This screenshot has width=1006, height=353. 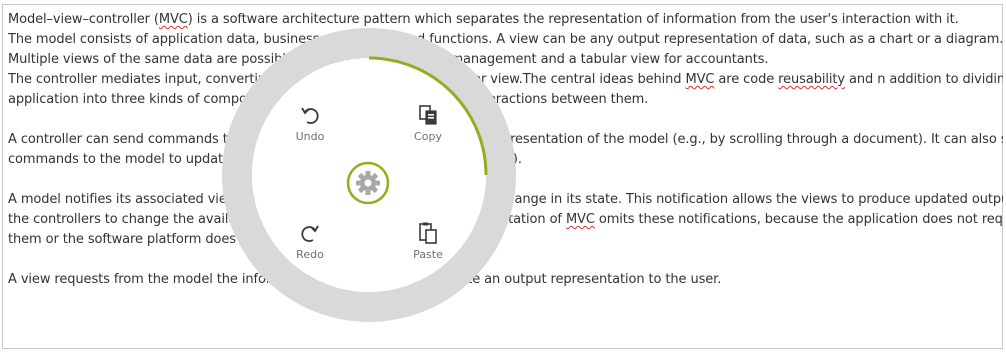 I want to click on gear-icon, so click(x=368, y=183).